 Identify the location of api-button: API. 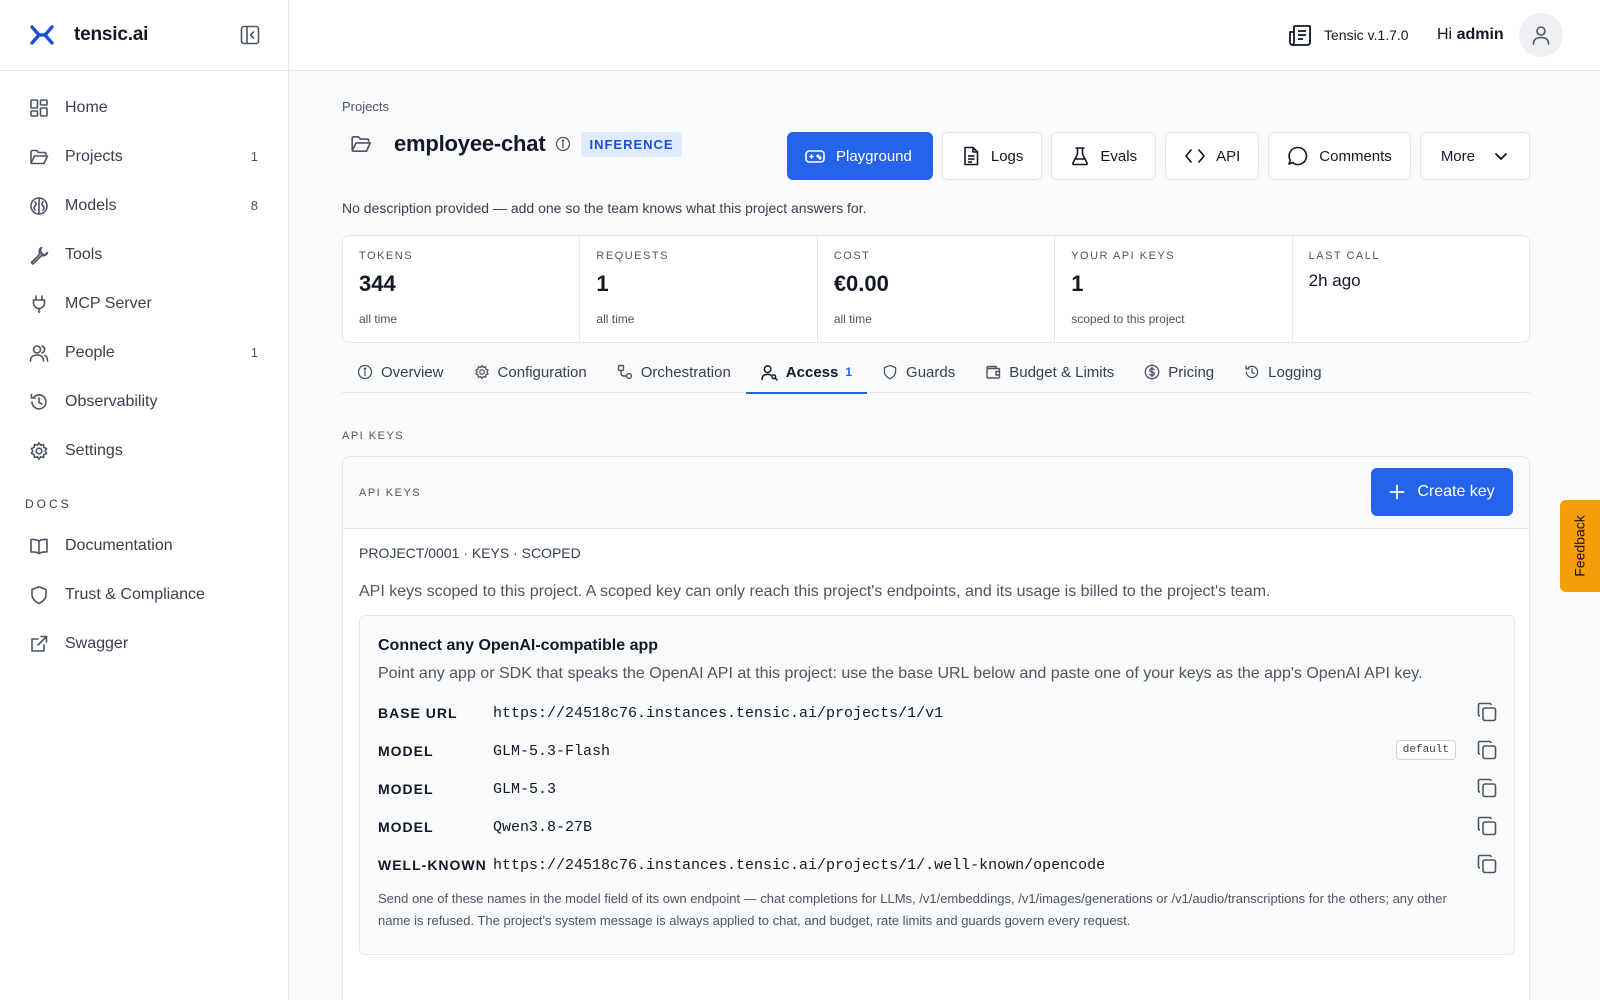
(1212, 156).